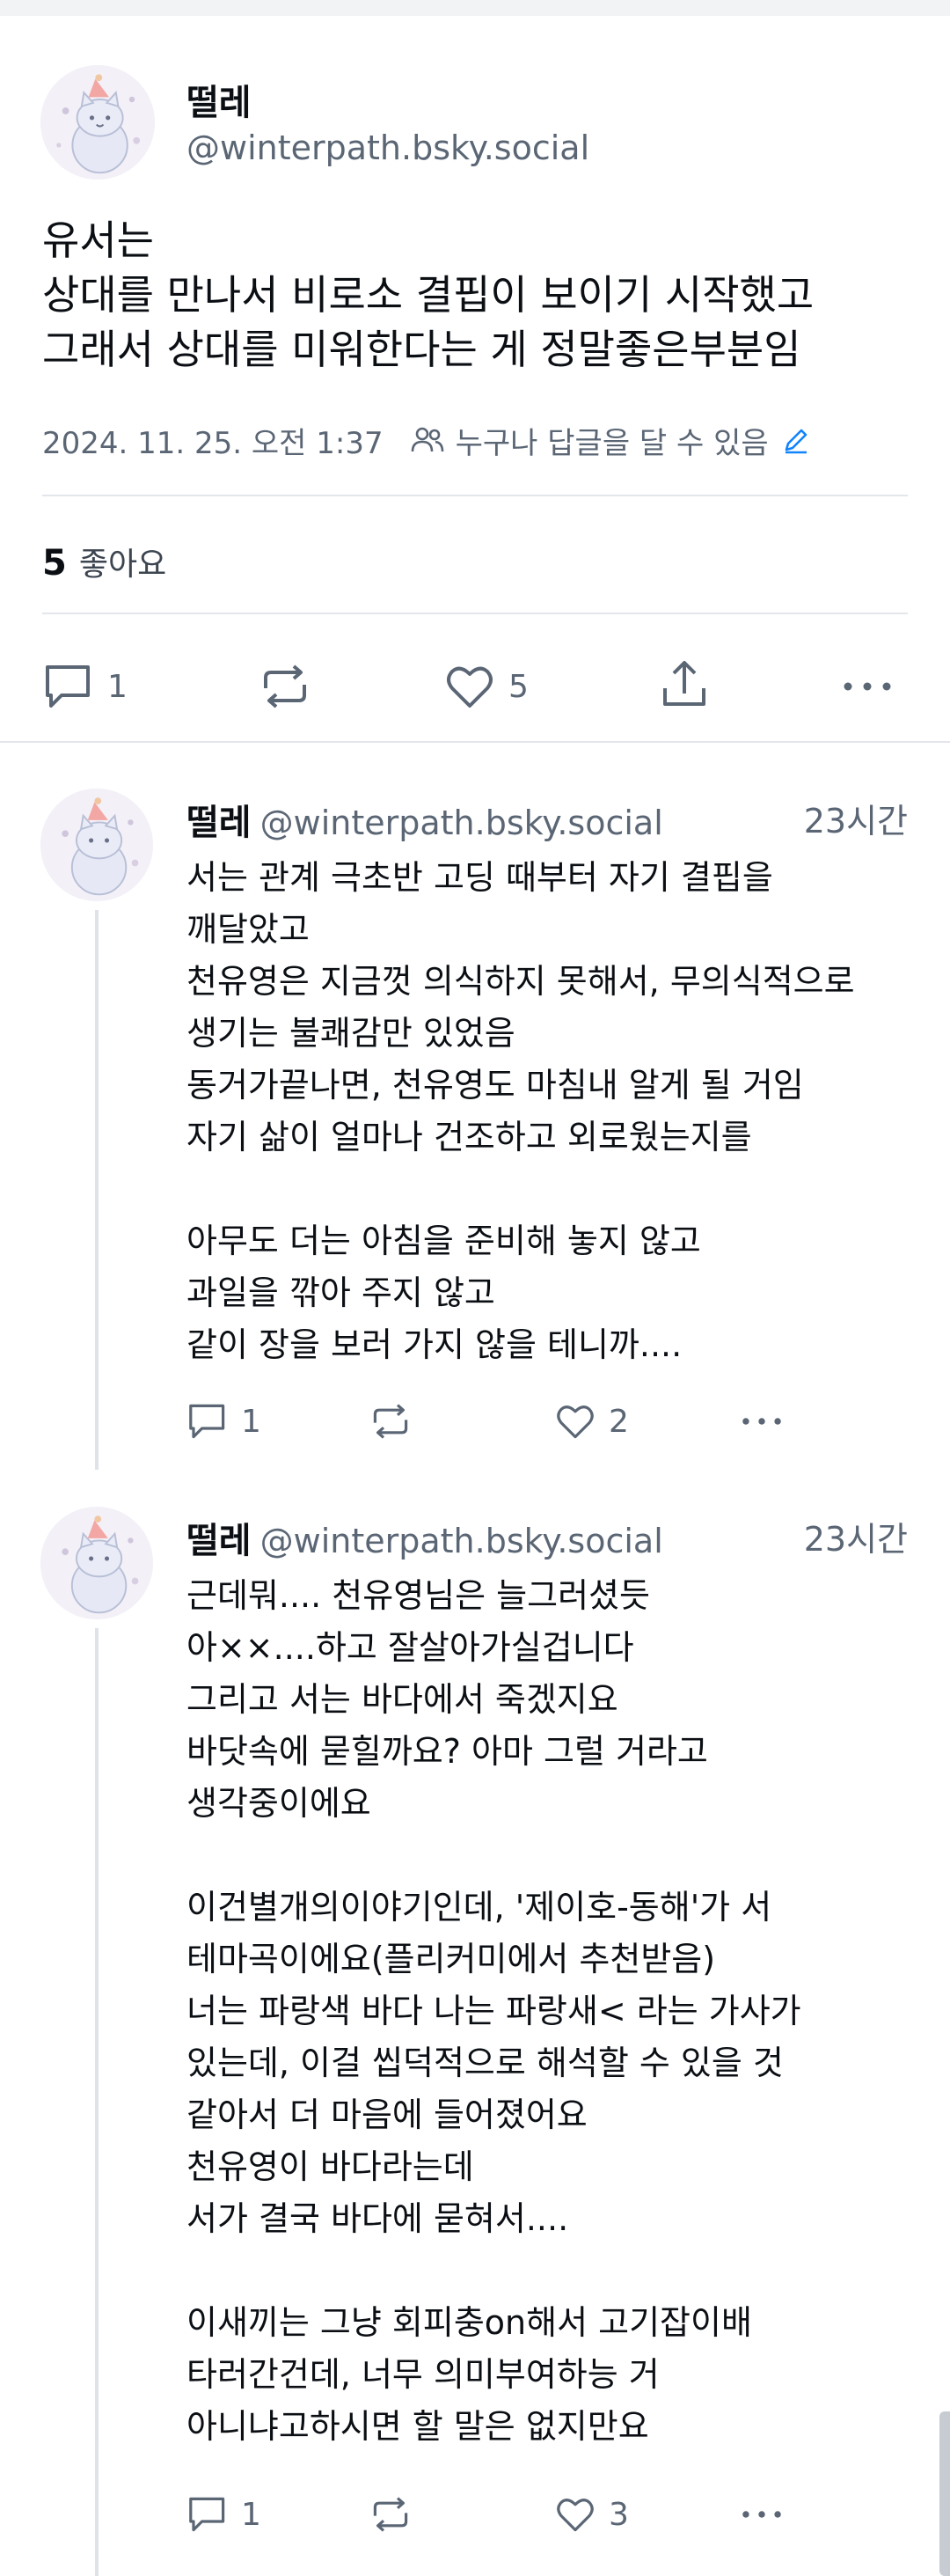  Describe the element at coordinates (518, 686) in the screenshot. I see `like-count-action: 5` at that location.